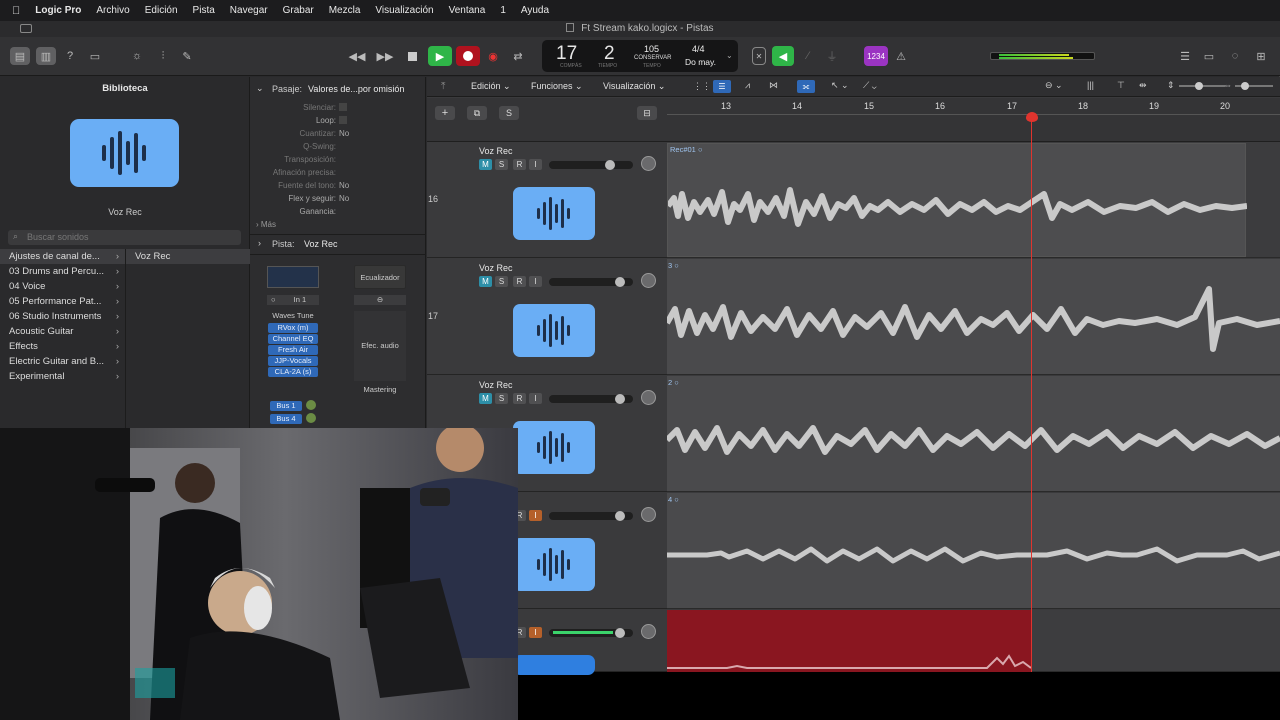  I want to click on plugin-slot: RVox (m), so click(293, 328).